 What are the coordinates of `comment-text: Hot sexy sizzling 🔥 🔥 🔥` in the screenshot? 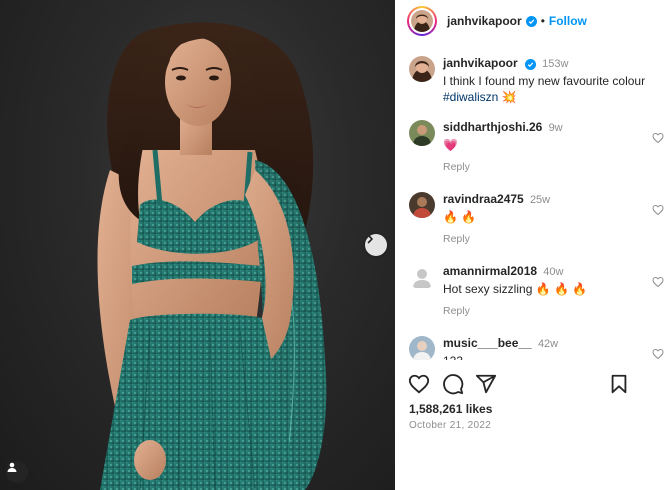 It's located at (515, 289).